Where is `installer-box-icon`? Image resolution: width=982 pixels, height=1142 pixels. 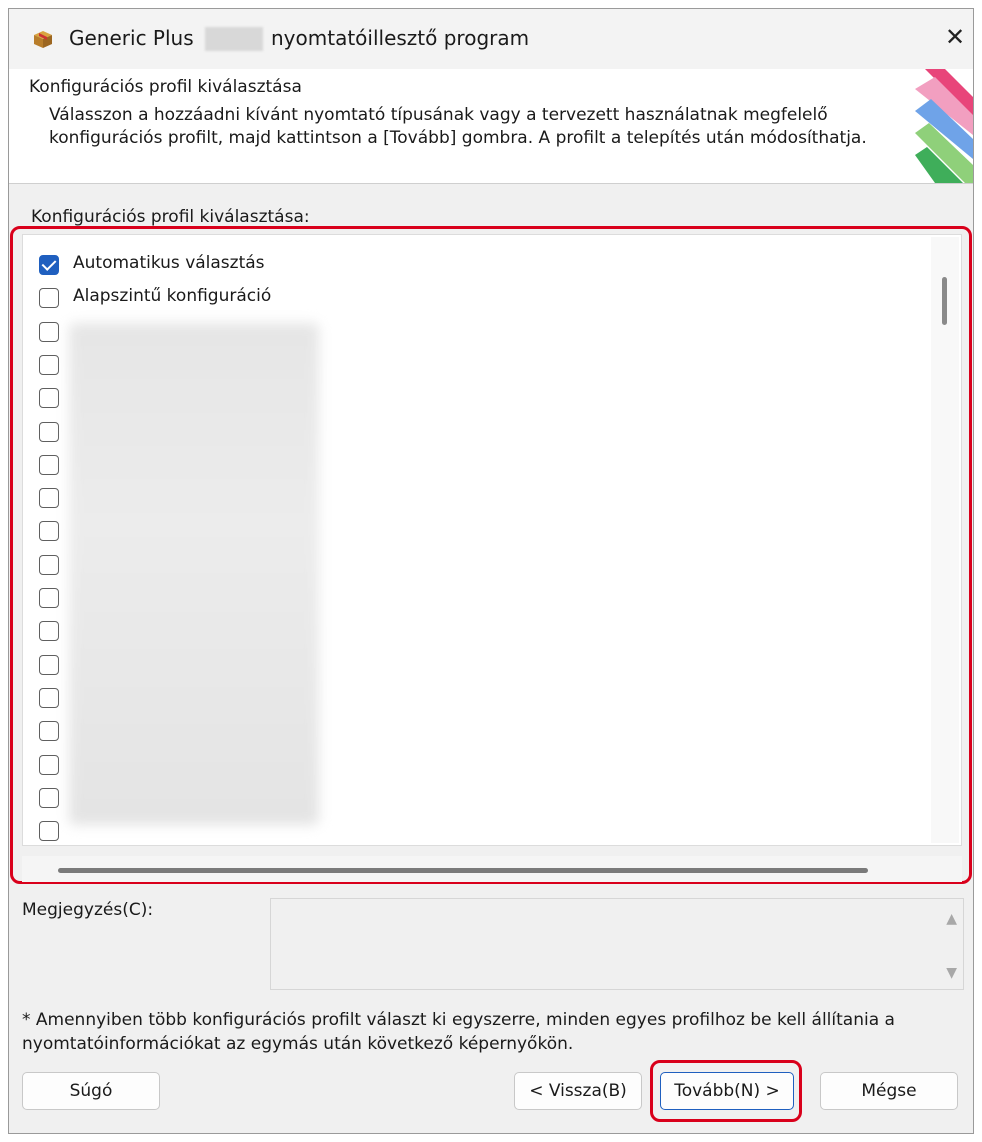
installer-box-icon is located at coordinates (43, 39).